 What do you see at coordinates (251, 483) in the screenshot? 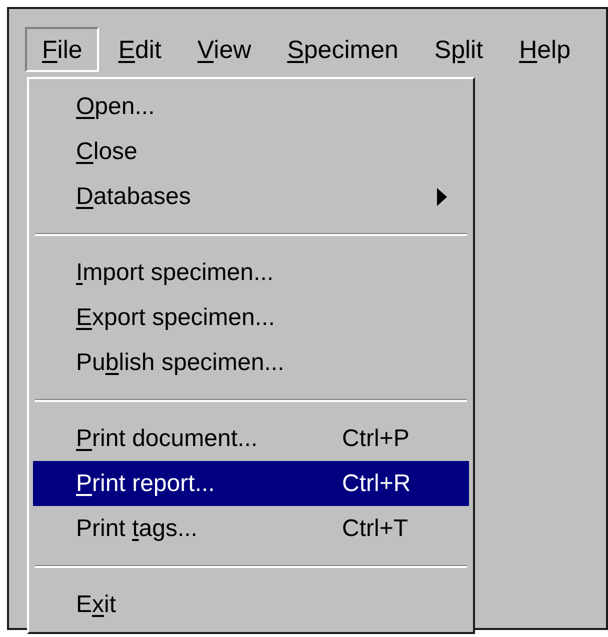
I see `menu-item: Print report... Ctrl+R` at bounding box center [251, 483].